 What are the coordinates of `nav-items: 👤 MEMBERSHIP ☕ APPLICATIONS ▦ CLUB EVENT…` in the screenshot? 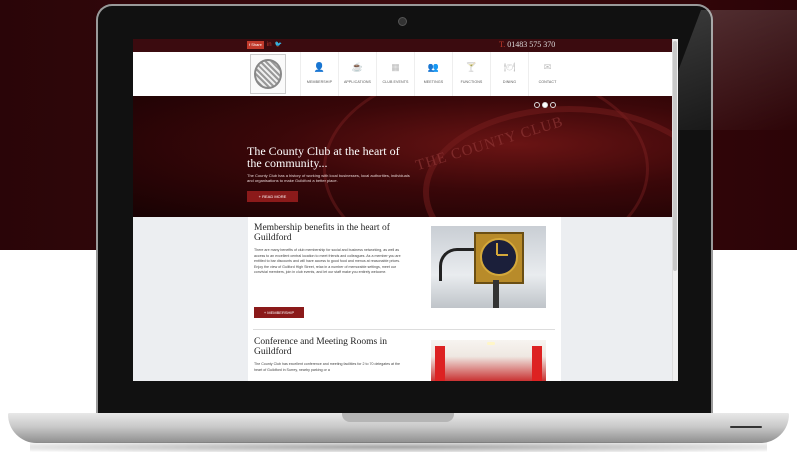 It's located at (433, 74).